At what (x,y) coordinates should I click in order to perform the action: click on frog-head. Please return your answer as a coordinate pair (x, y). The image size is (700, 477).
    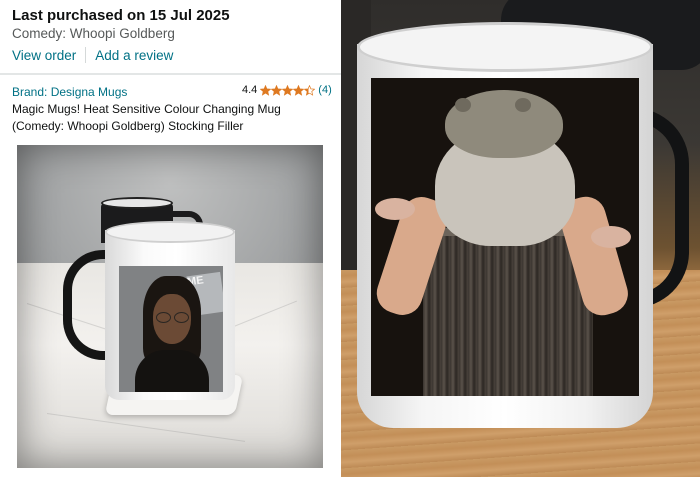
    Looking at the image, I should click on (504, 124).